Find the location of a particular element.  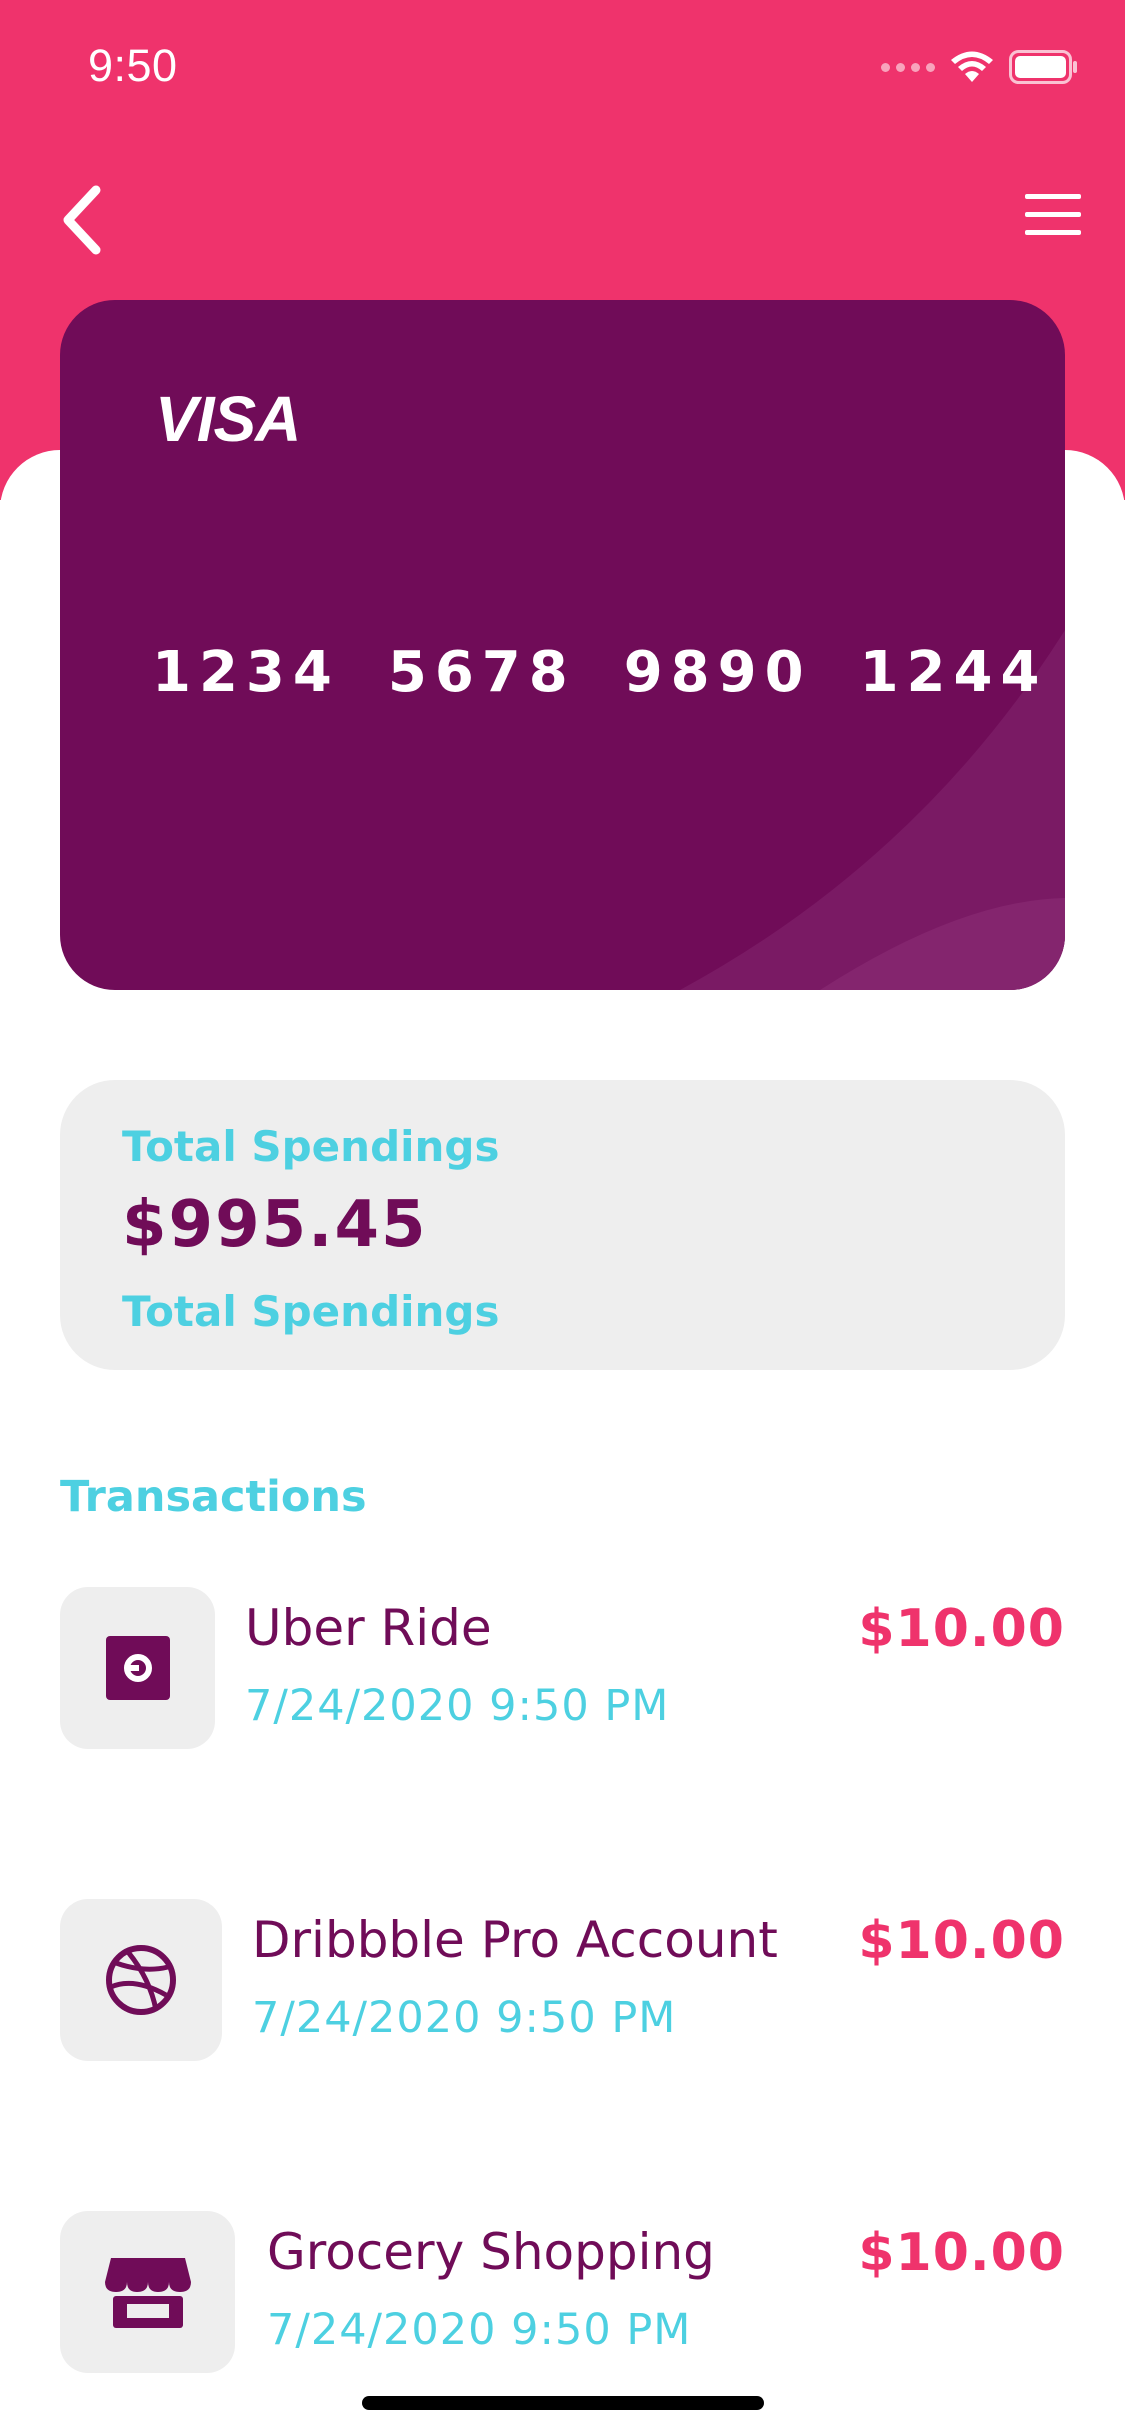

battery-icon is located at coordinates (1043, 67).